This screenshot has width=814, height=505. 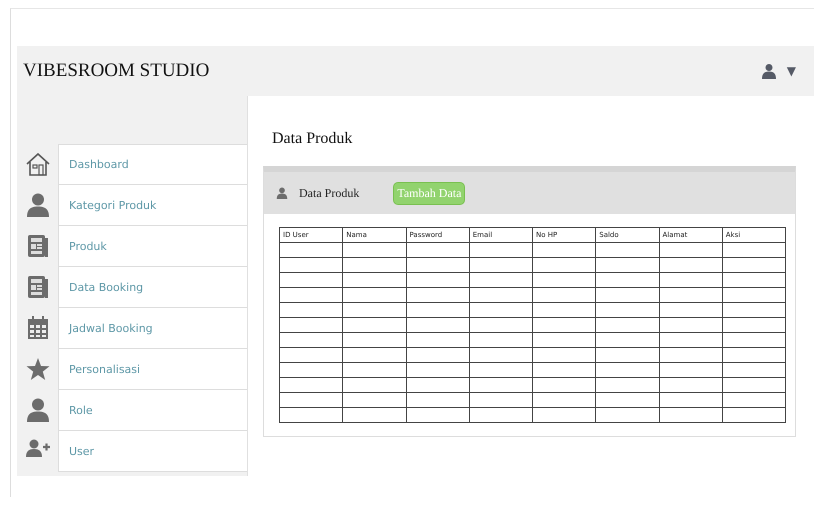 What do you see at coordinates (778, 71) in the screenshot?
I see `user-menu-button: ▼` at bounding box center [778, 71].